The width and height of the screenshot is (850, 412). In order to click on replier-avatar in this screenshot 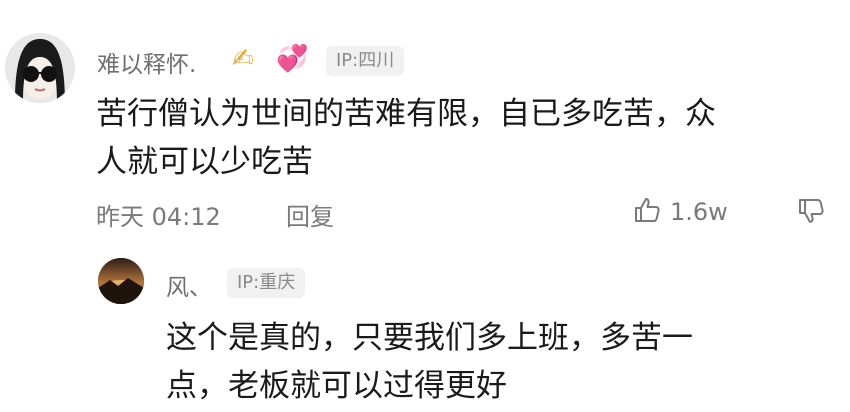, I will do `click(121, 281)`.